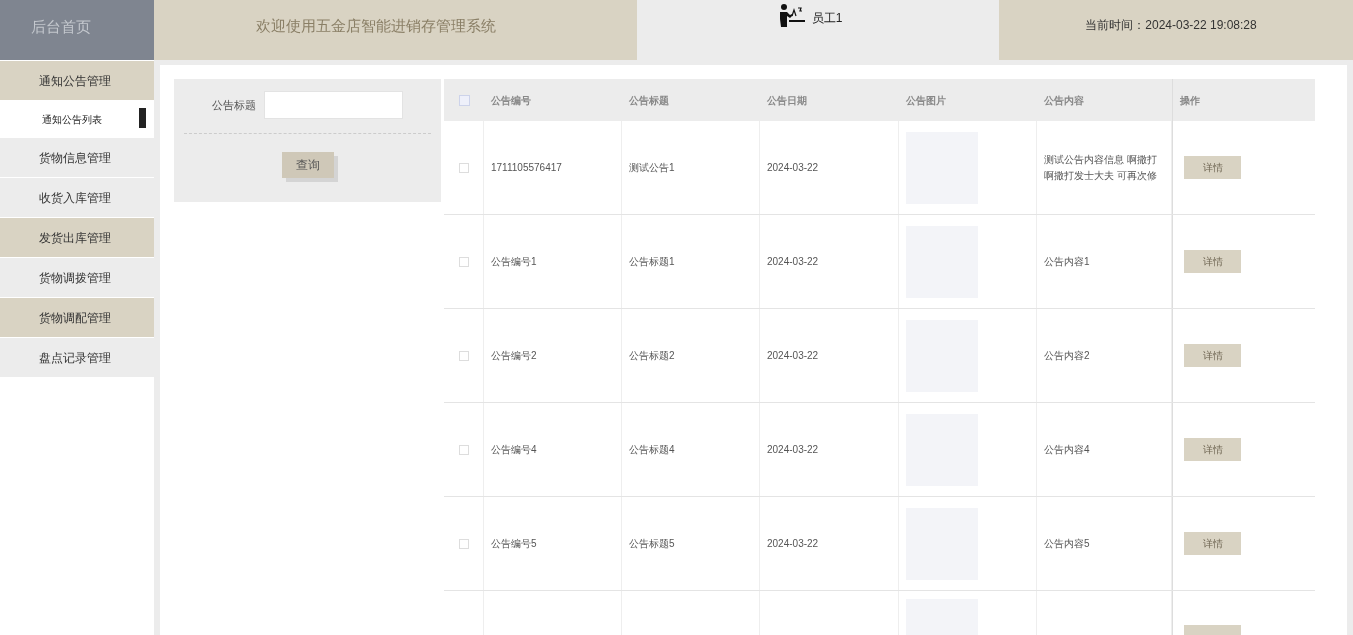 The width and height of the screenshot is (1353, 635). Describe the element at coordinates (652, 544) in the screenshot. I see `table-cell-text: 公告标题5` at that location.